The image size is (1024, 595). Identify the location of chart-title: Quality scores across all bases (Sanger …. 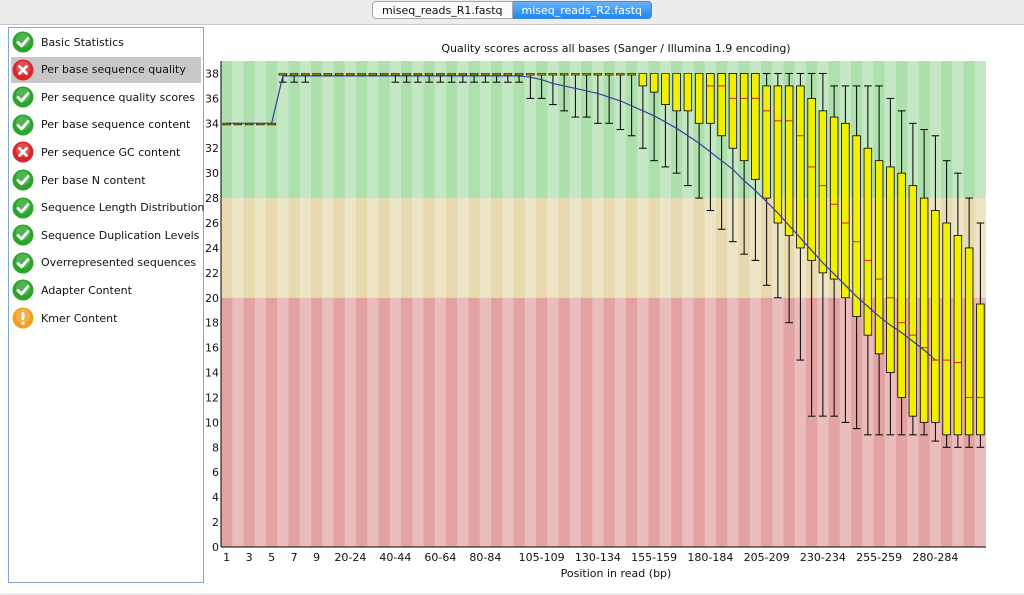
(615, 48).